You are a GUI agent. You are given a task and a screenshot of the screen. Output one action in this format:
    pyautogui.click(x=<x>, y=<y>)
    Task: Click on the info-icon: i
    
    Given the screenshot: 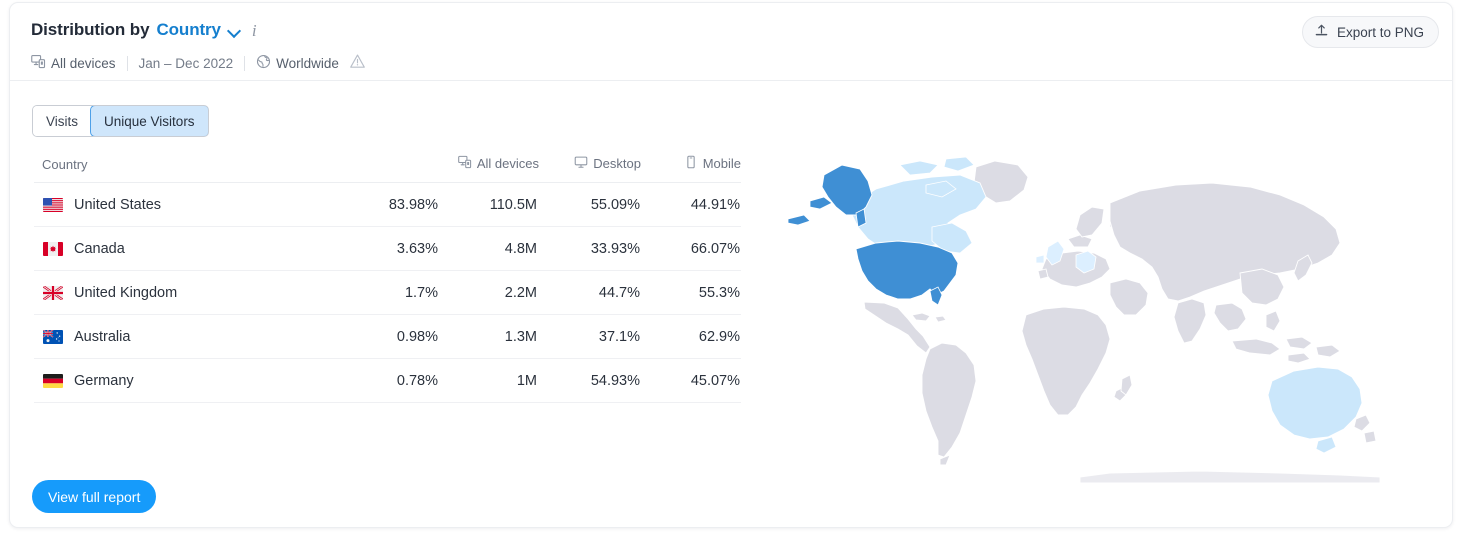 What is the action you would take?
    pyautogui.click(x=254, y=30)
    